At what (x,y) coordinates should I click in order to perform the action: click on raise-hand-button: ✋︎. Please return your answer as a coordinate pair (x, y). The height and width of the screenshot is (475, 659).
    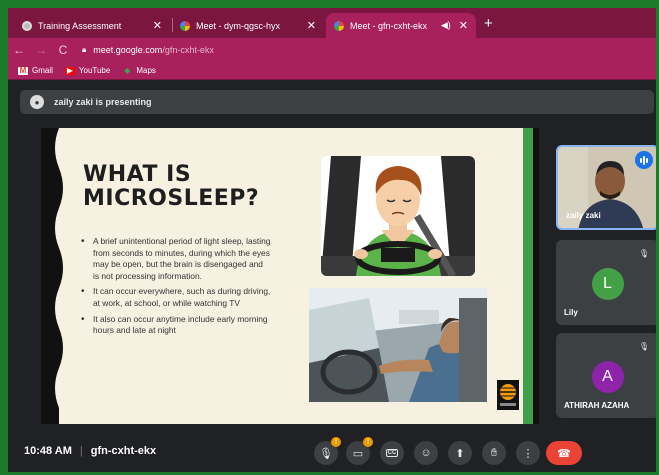
    Looking at the image, I should click on (494, 453).